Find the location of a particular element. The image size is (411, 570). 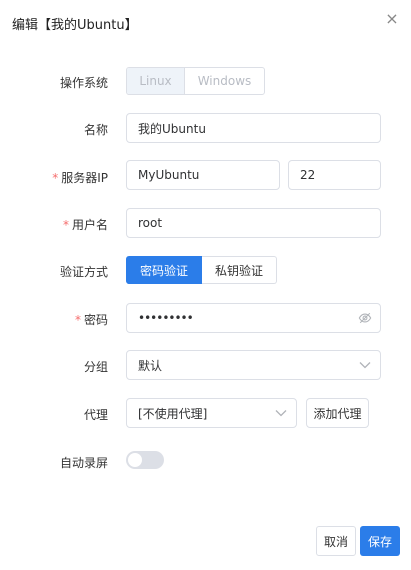

username-label: * 用户名 is located at coordinates (85, 224).